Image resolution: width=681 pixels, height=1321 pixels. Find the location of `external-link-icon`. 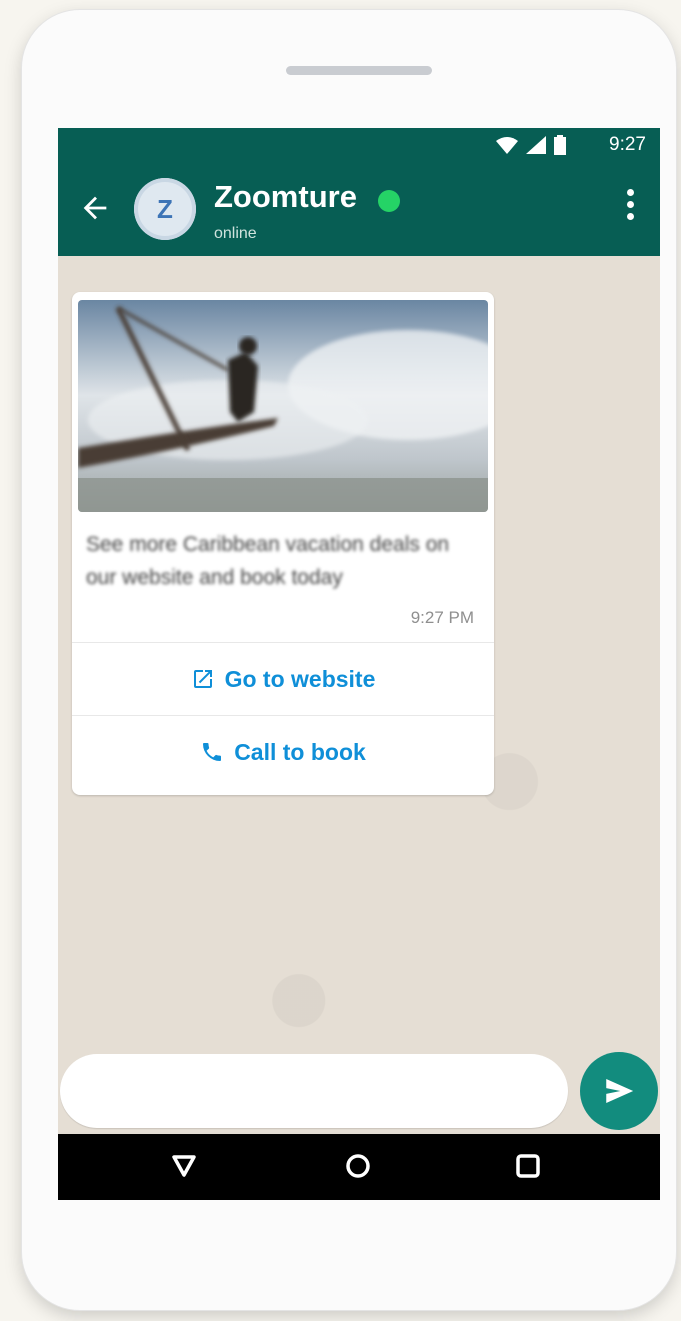

external-link-icon is located at coordinates (202, 679).